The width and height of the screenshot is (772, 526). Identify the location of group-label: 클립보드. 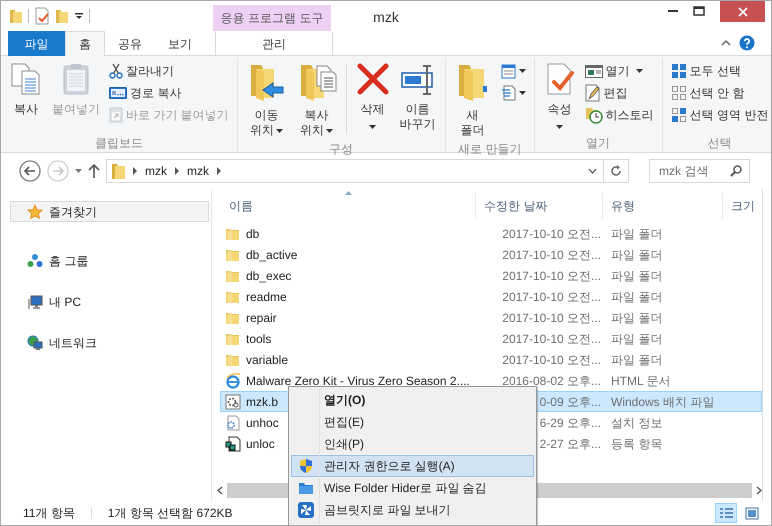
(119, 143).